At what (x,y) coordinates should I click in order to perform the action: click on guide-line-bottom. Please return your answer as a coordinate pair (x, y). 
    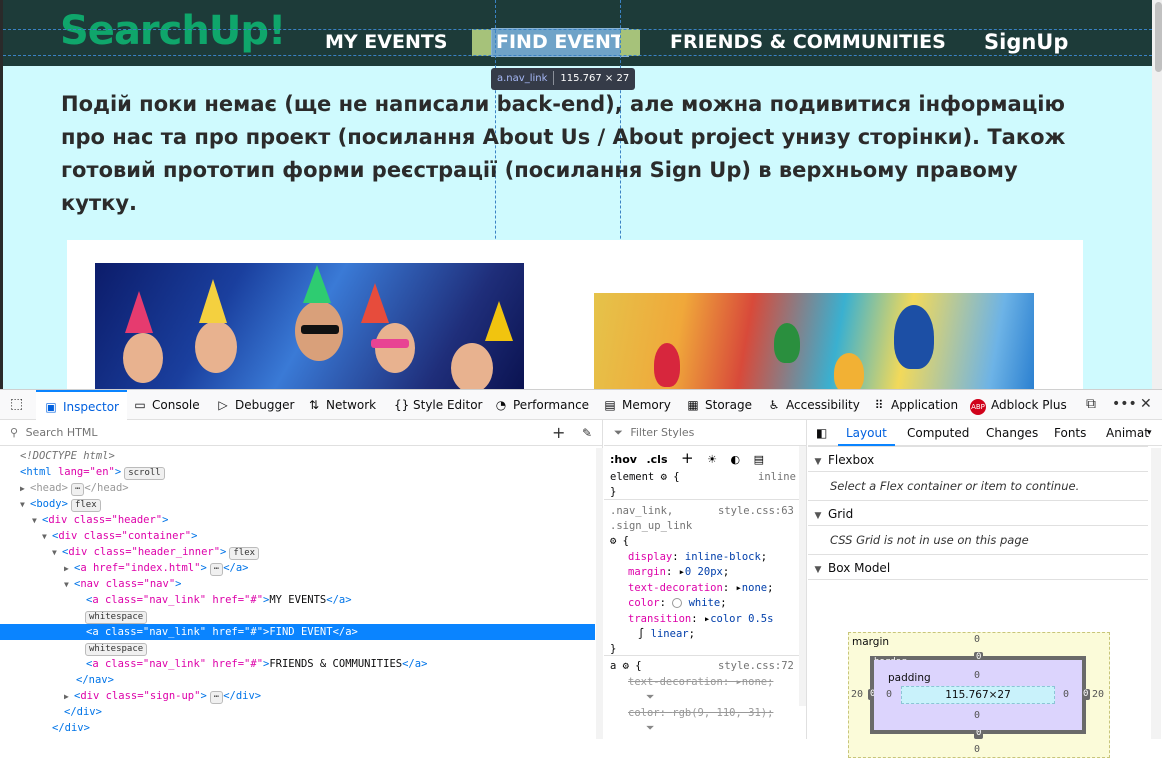
    Looking at the image, I should click on (577, 55).